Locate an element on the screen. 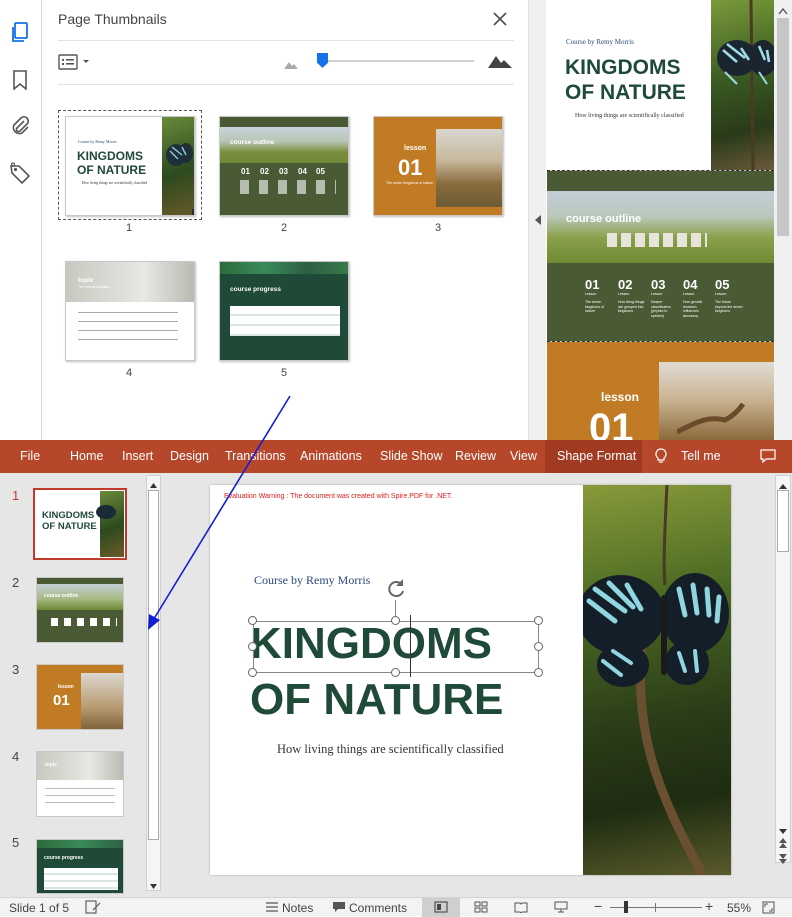 The width and height of the screenshot is (792, 917). page-number: 1 is located at coordinates (129, 228).